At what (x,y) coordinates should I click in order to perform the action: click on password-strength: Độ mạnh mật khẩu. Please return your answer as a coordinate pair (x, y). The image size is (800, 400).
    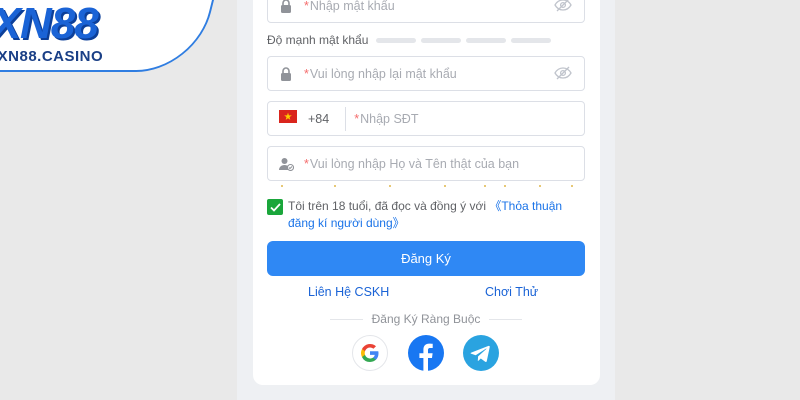
    Looking at the image, I should click on (411, 40).